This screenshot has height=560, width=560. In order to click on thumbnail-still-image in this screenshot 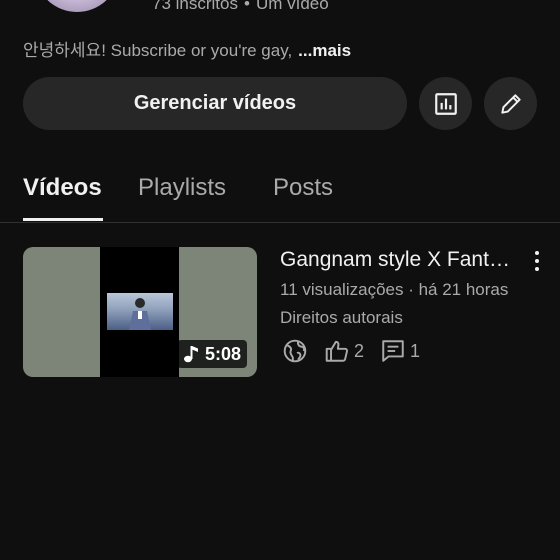, I will do `click(140, 311)`.